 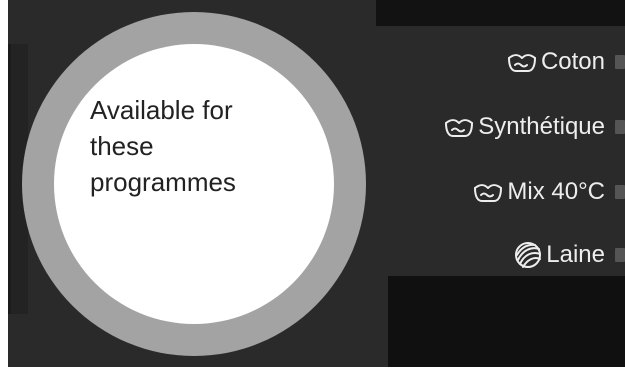 I want to click on availability-line: programmes, so click(x=163, y=182).